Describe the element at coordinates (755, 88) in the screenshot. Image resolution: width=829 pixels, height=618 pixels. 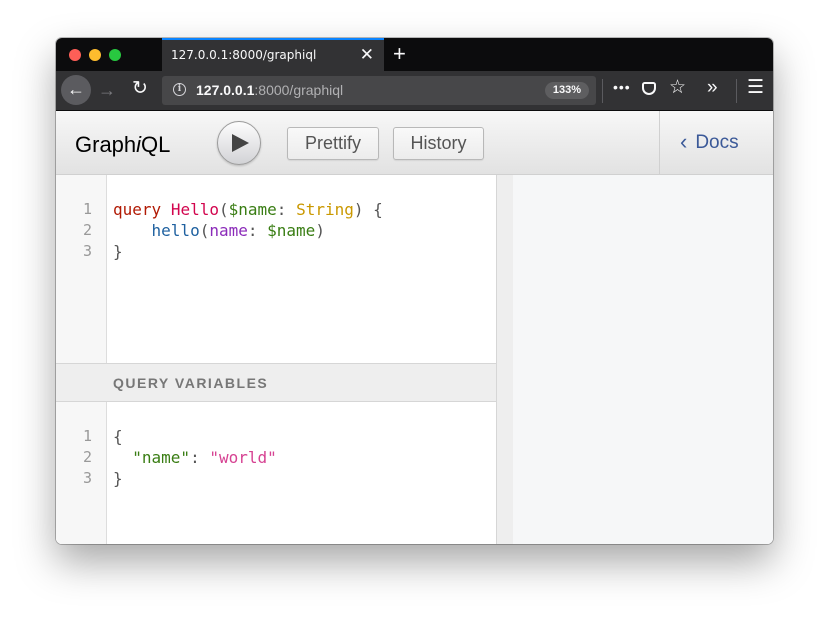
I see `menu-icon: ☰` at that location.